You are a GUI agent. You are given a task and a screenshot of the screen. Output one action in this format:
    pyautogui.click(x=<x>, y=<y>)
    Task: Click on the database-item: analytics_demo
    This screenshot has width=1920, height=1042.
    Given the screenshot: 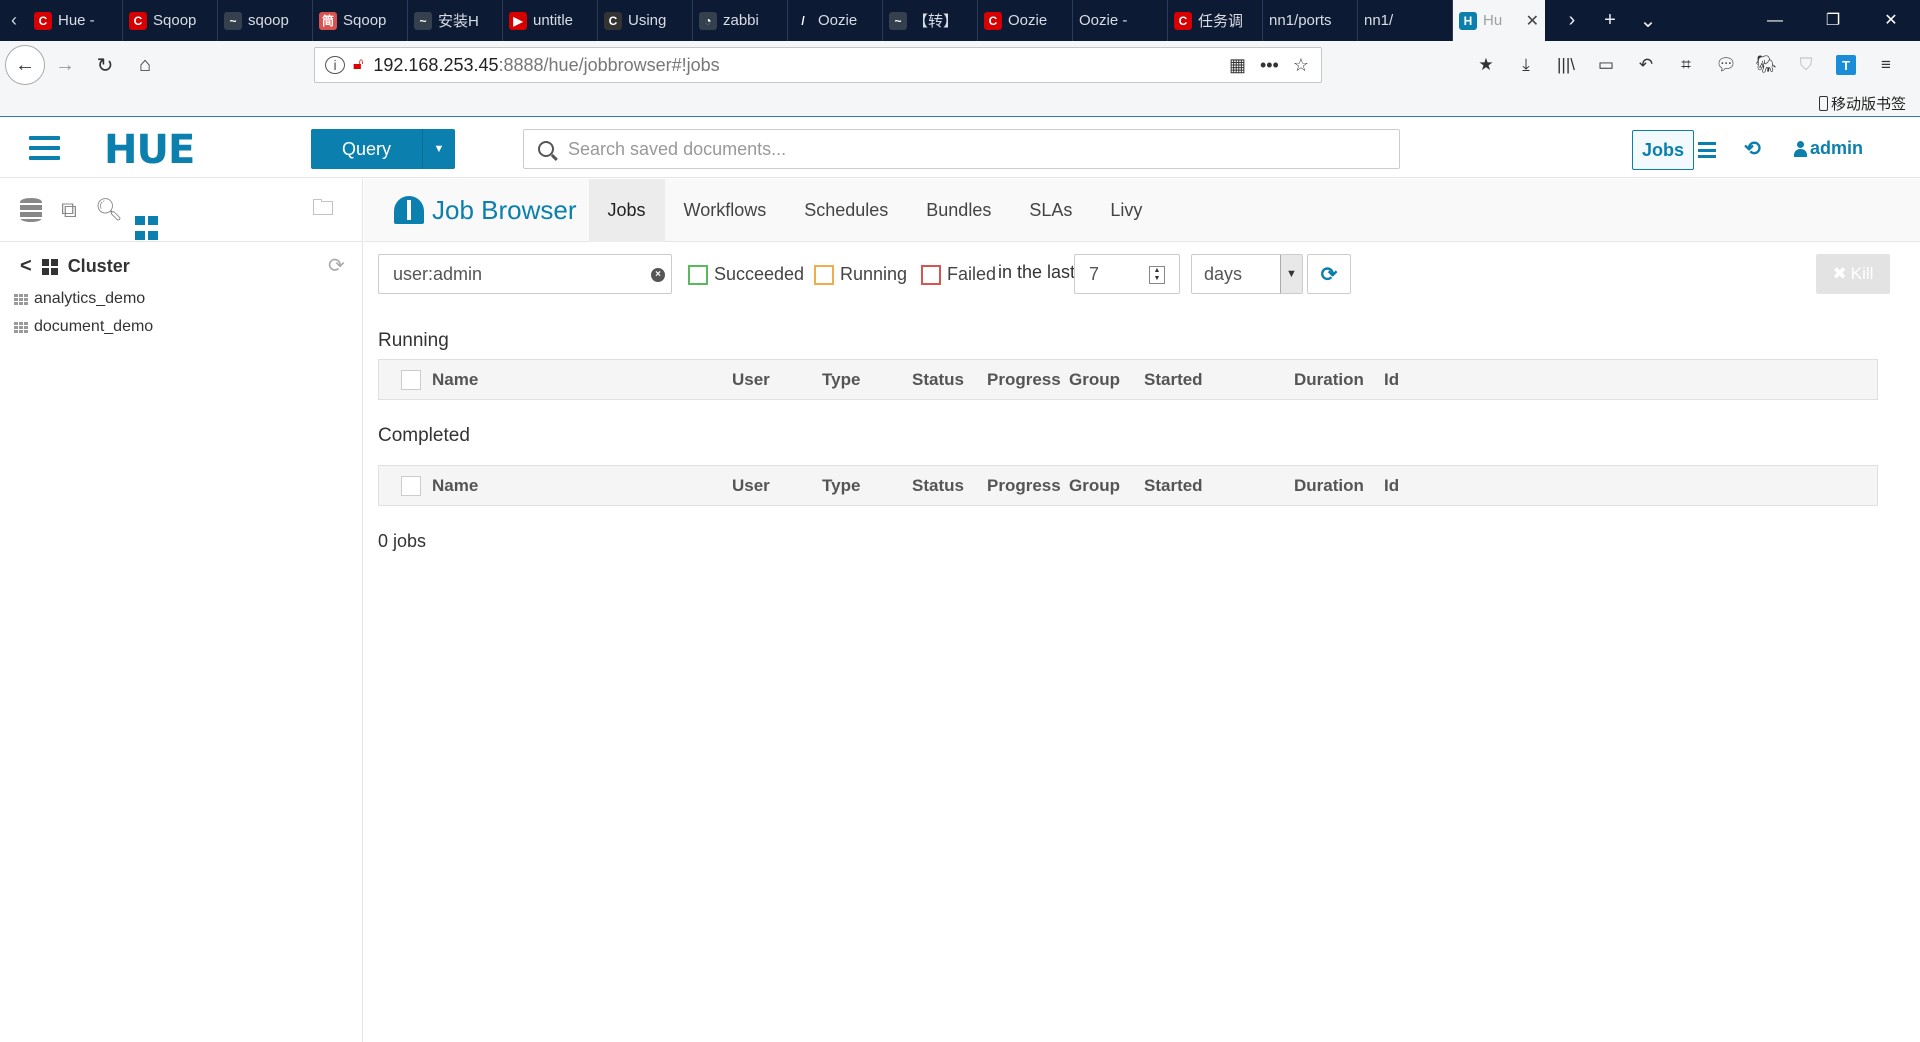 What is the action you would take?
    pyautogui.click(x=83, y=299)
    